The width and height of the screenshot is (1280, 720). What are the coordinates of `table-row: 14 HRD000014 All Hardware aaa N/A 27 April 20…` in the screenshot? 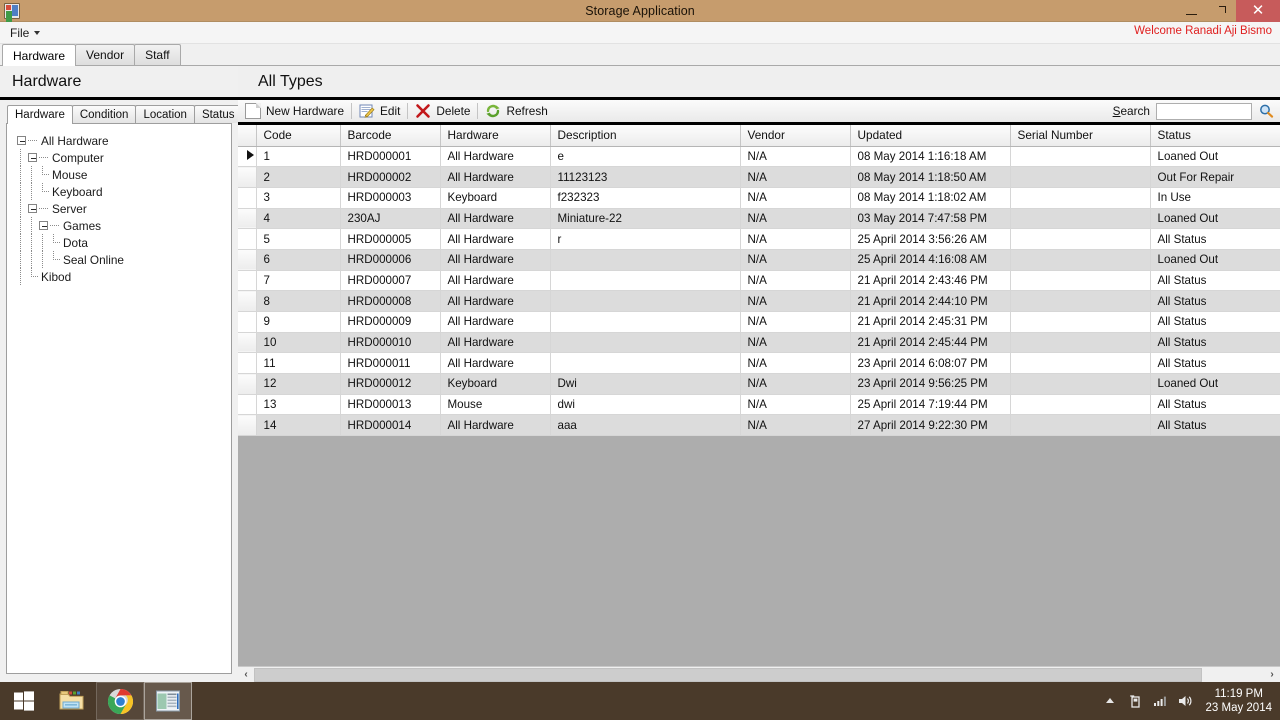 It's located at (759, 425).